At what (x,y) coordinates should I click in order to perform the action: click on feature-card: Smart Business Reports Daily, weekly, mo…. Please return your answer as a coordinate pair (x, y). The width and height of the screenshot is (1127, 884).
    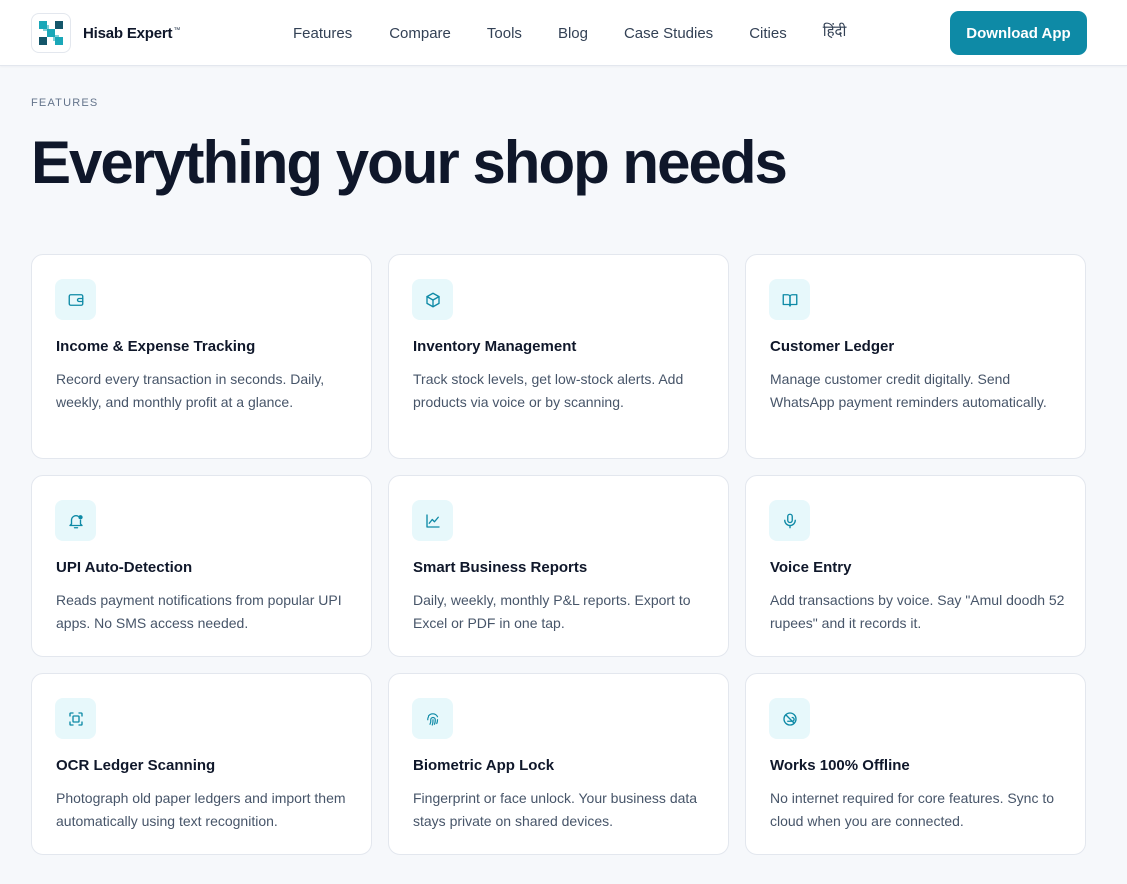
    Looking at the image, I should click on (558, 566).